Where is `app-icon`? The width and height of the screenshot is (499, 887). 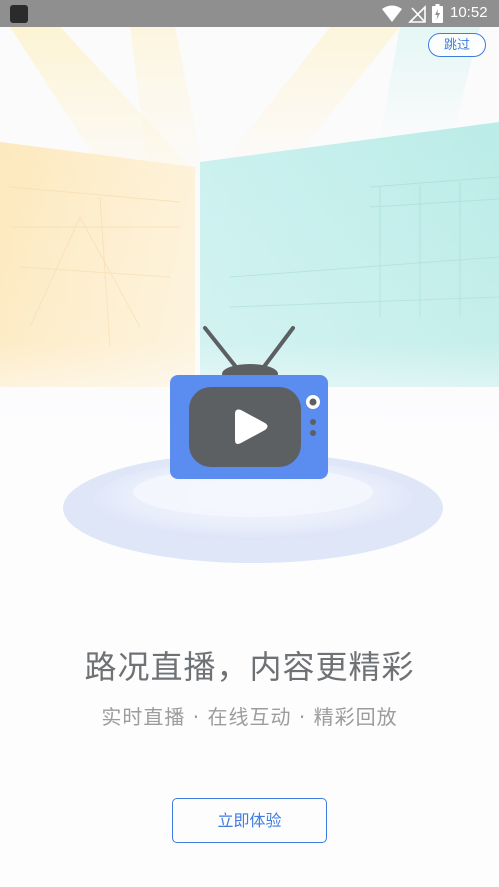 app-icon is located at coordinates (19, 14).